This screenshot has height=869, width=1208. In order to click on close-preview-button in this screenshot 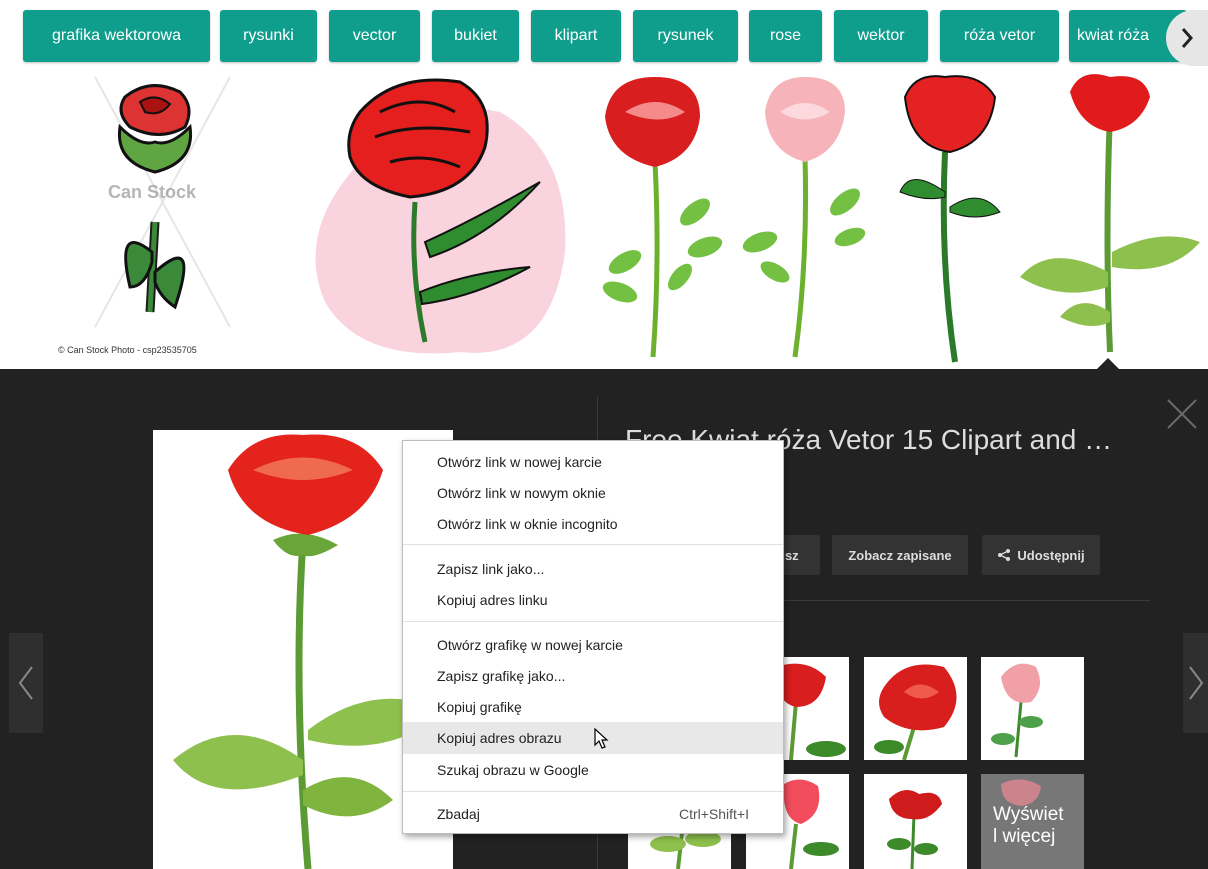, I will do `click(1182, 414)`.